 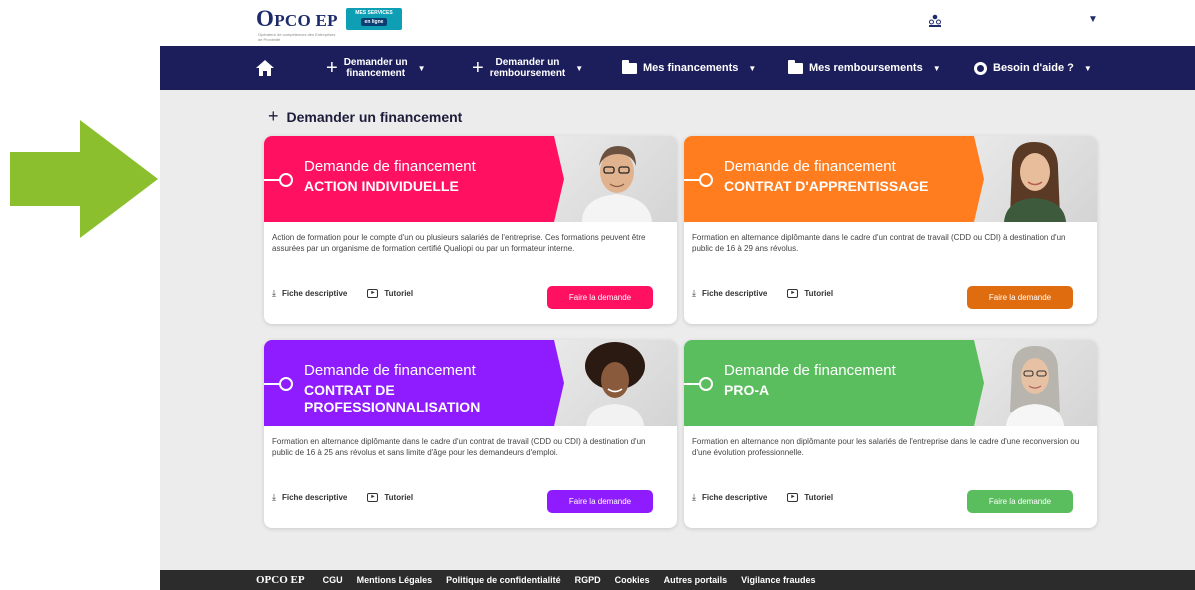 What do you see at coordinates (280, 580) in the screenshot?
I see `footer-logo: OPCO EP` at bounding box center [280, 580].